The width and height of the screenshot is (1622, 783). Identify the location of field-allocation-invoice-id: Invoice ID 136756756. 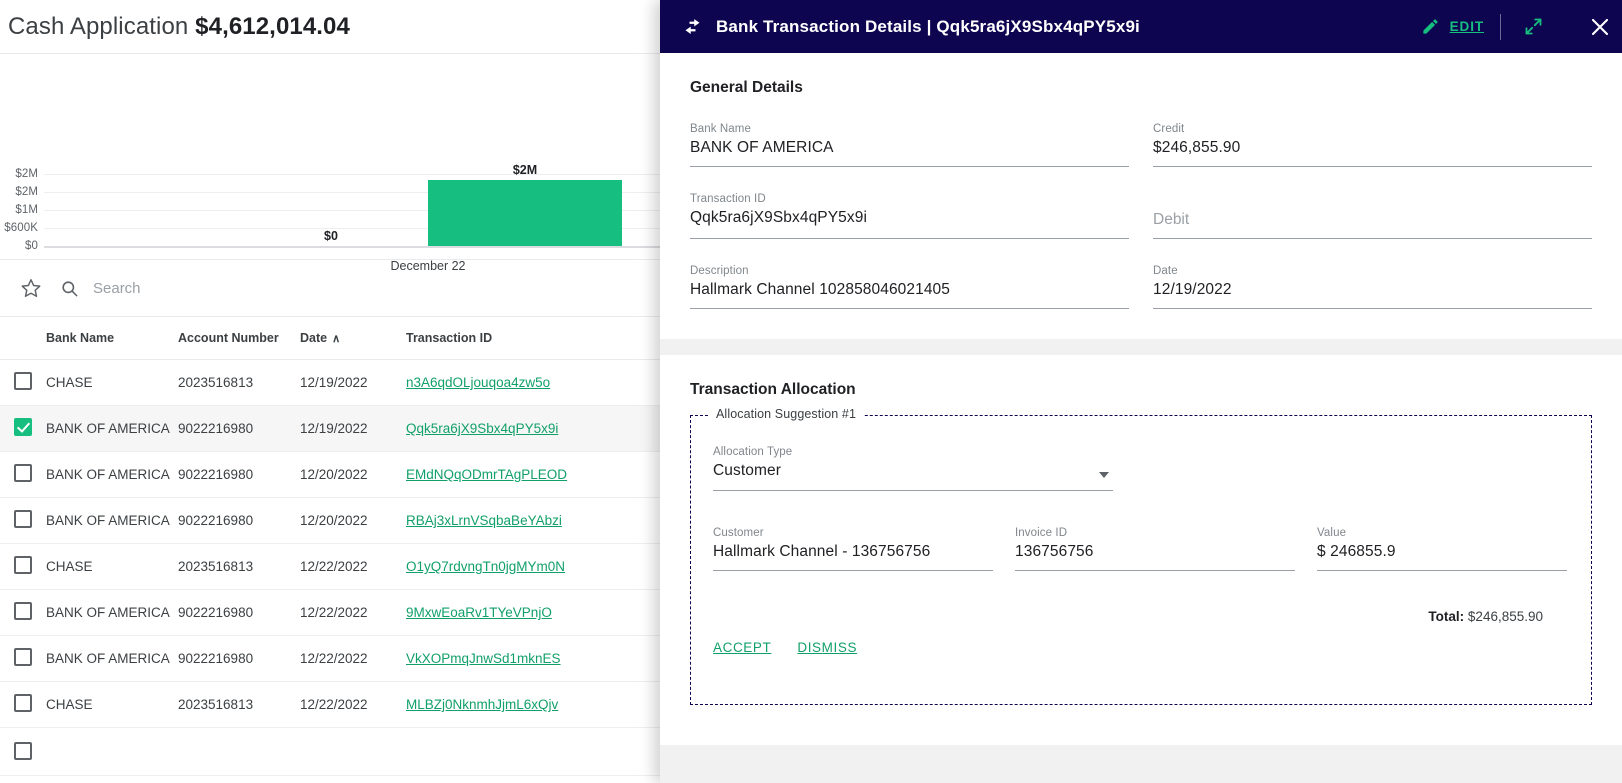
(1155, 549).